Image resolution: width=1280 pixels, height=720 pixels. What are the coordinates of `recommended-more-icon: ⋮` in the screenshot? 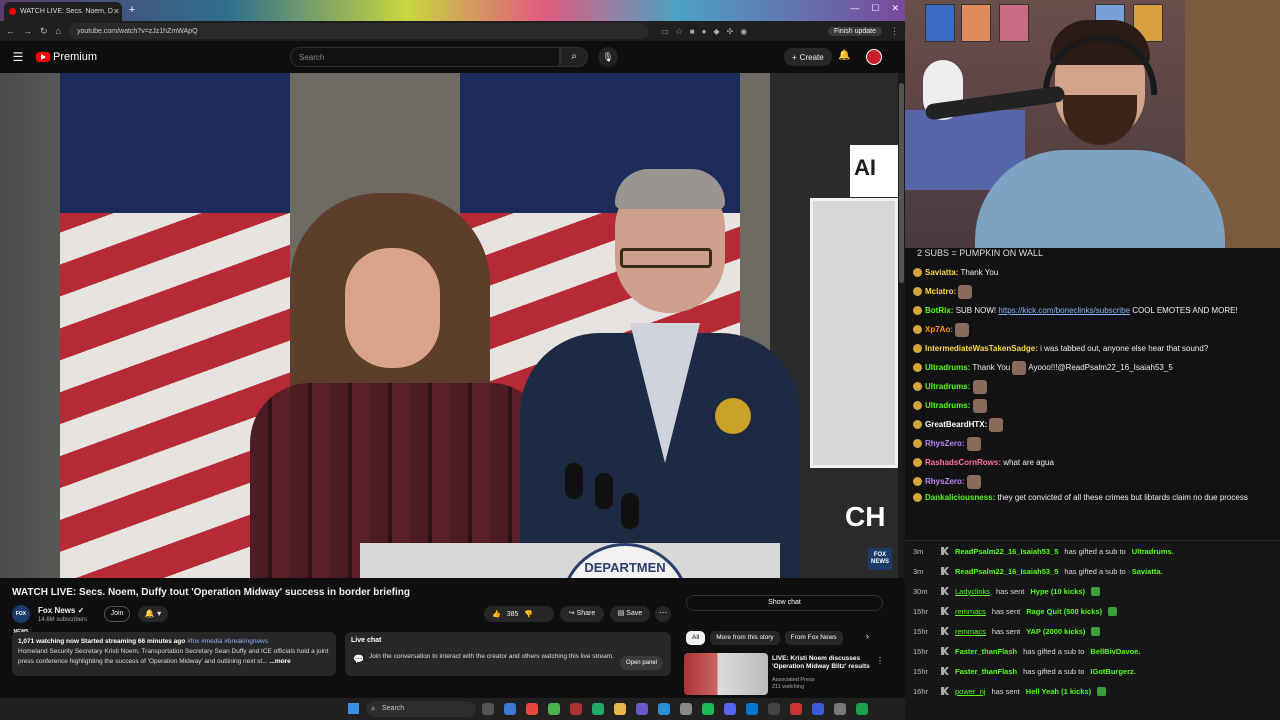 It's located at (880, 660).